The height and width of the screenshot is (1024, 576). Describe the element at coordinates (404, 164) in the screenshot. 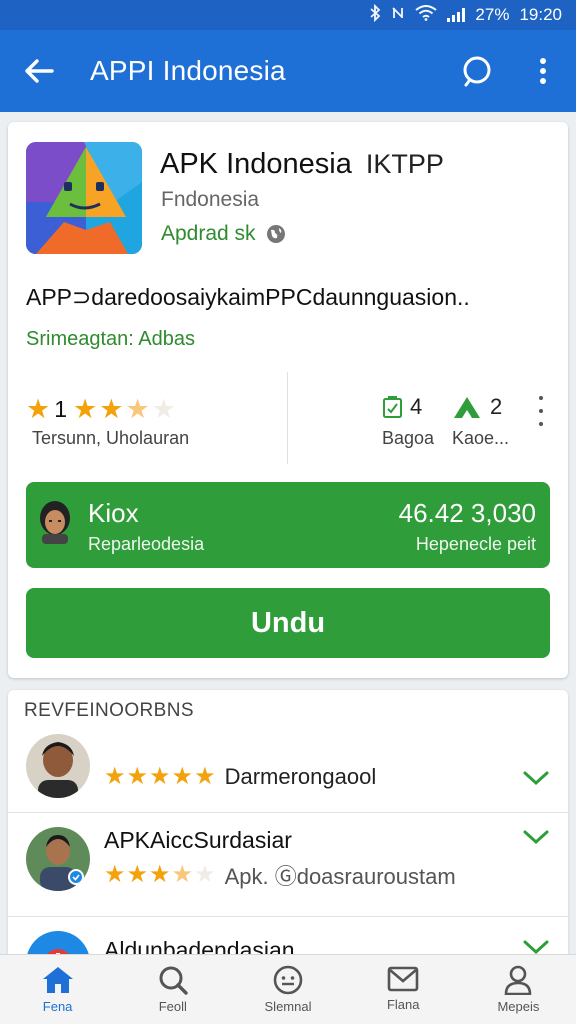

I see `app-name-tag: IKTPP` at that location.